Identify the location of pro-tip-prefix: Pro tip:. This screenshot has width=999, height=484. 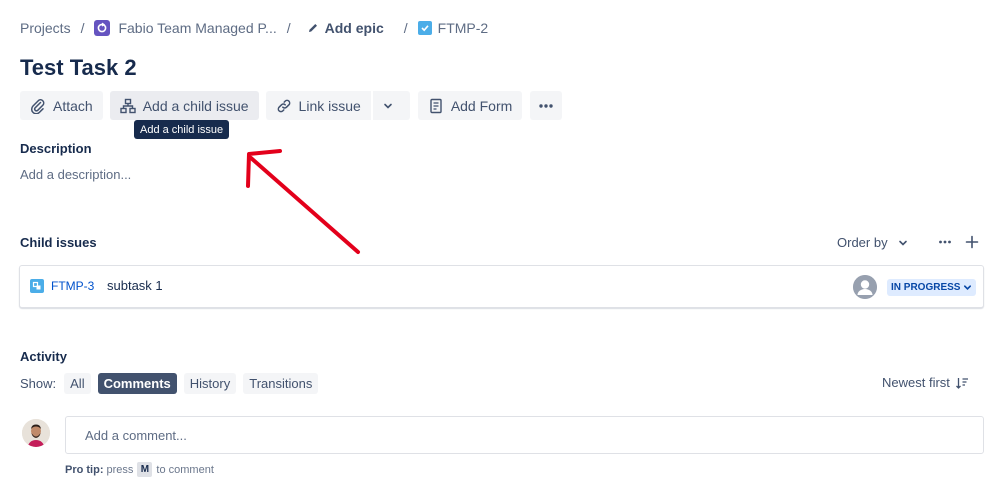
(84, 469).